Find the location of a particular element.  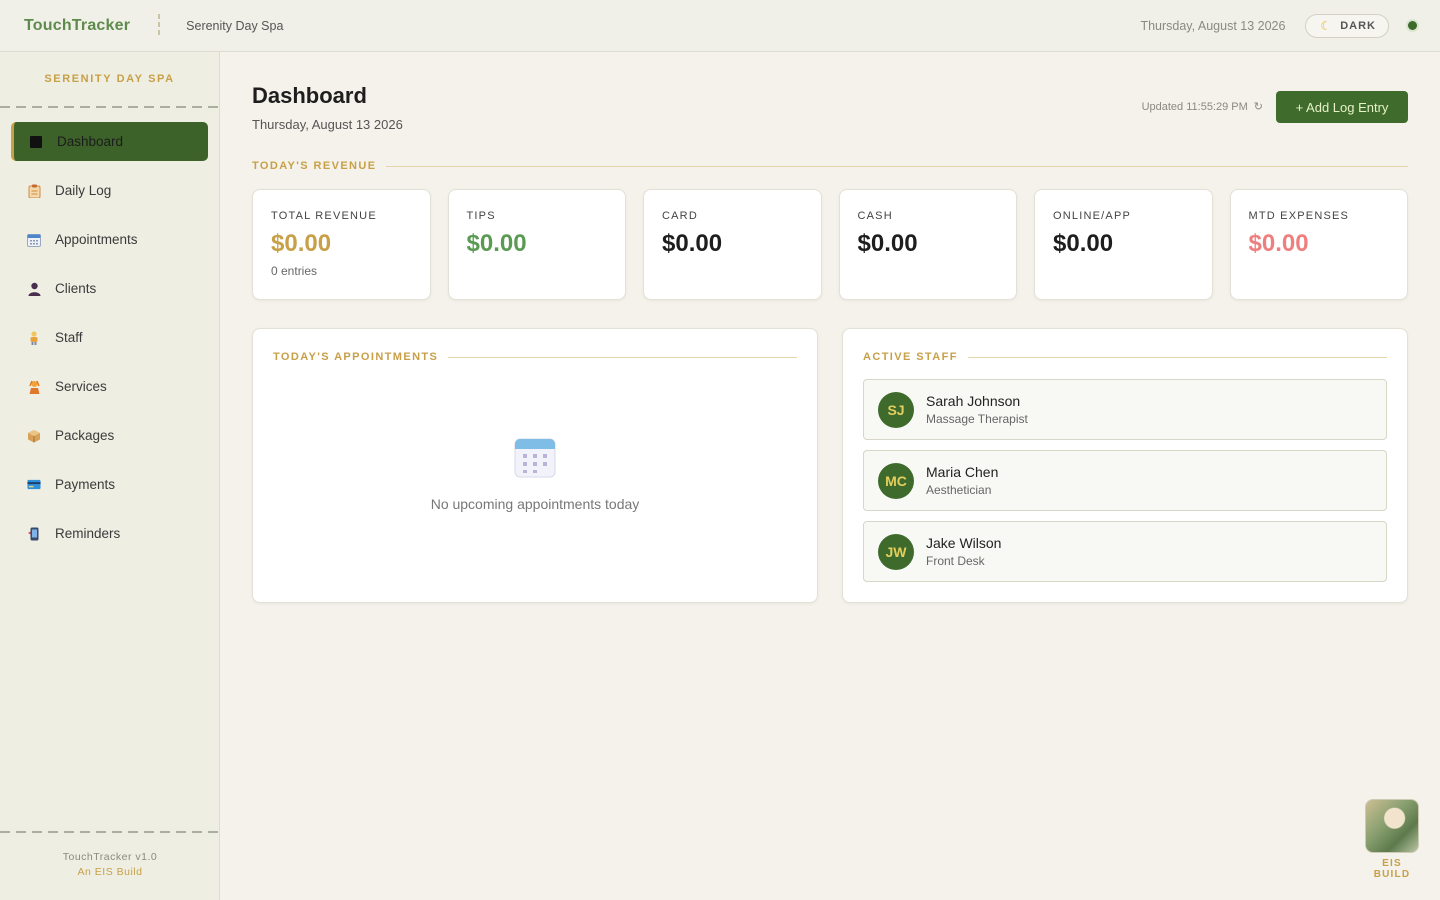

theme-toggle-button: ☾ DARK is located at coordinates (1347, 25).